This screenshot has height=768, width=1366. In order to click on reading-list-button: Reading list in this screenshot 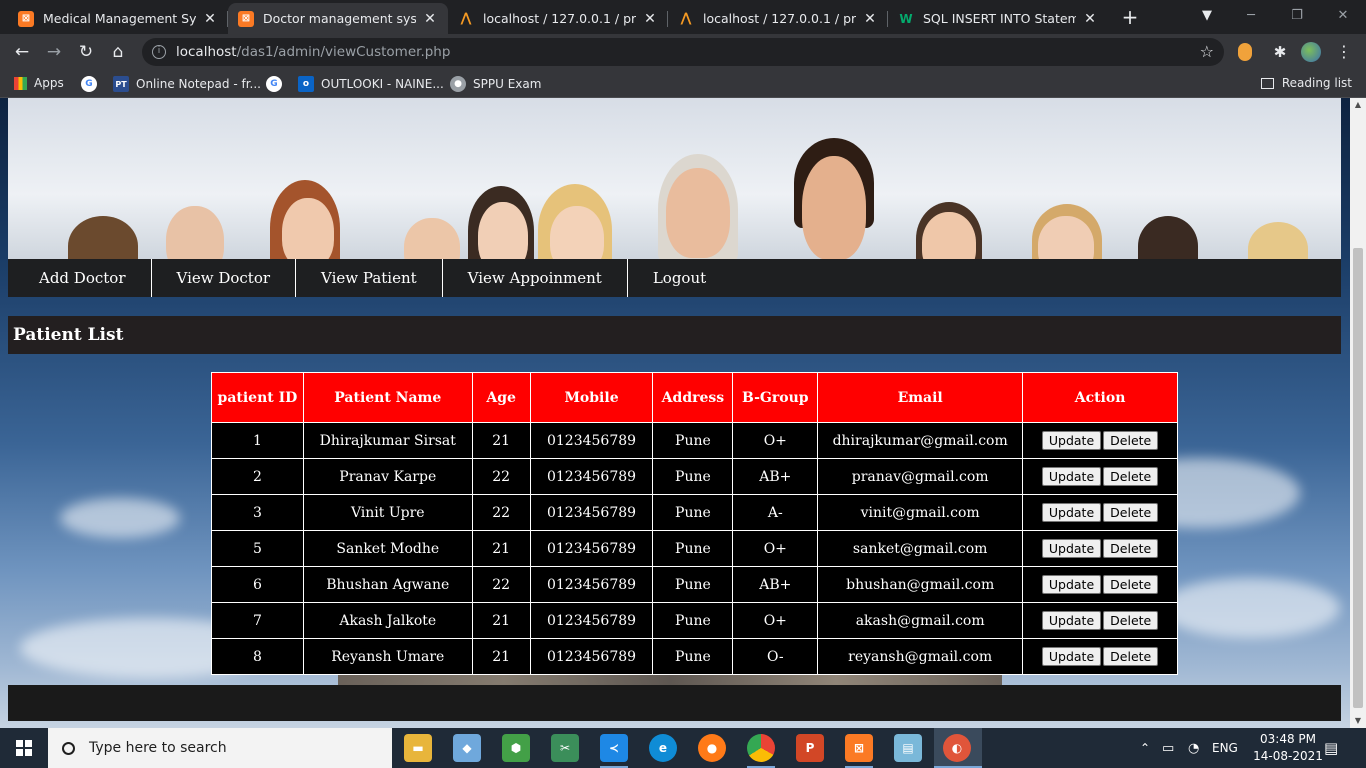, I will do `click(1306, 83)`.